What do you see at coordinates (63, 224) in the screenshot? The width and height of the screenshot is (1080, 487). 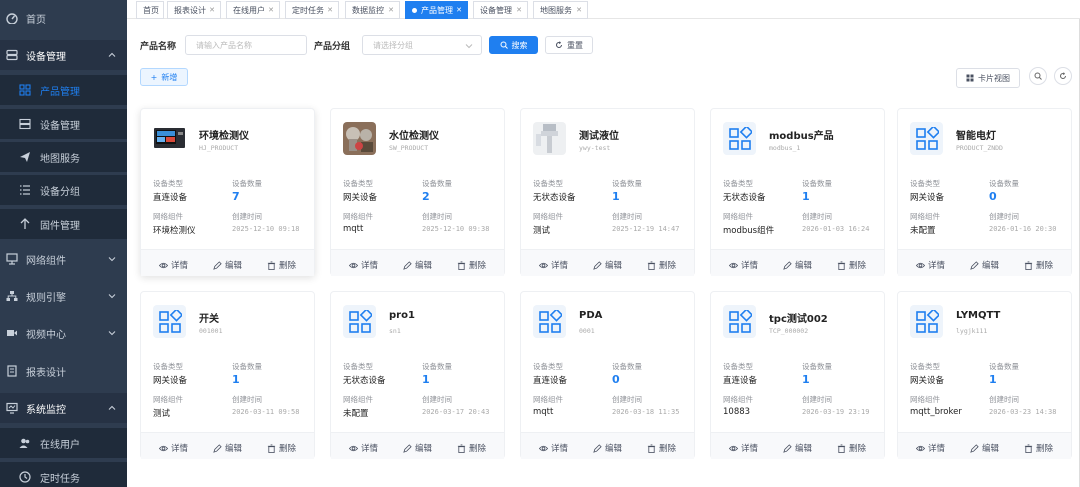 I see `sidebar-item-firmware: 固件管理` at bounding box center [63, 224].